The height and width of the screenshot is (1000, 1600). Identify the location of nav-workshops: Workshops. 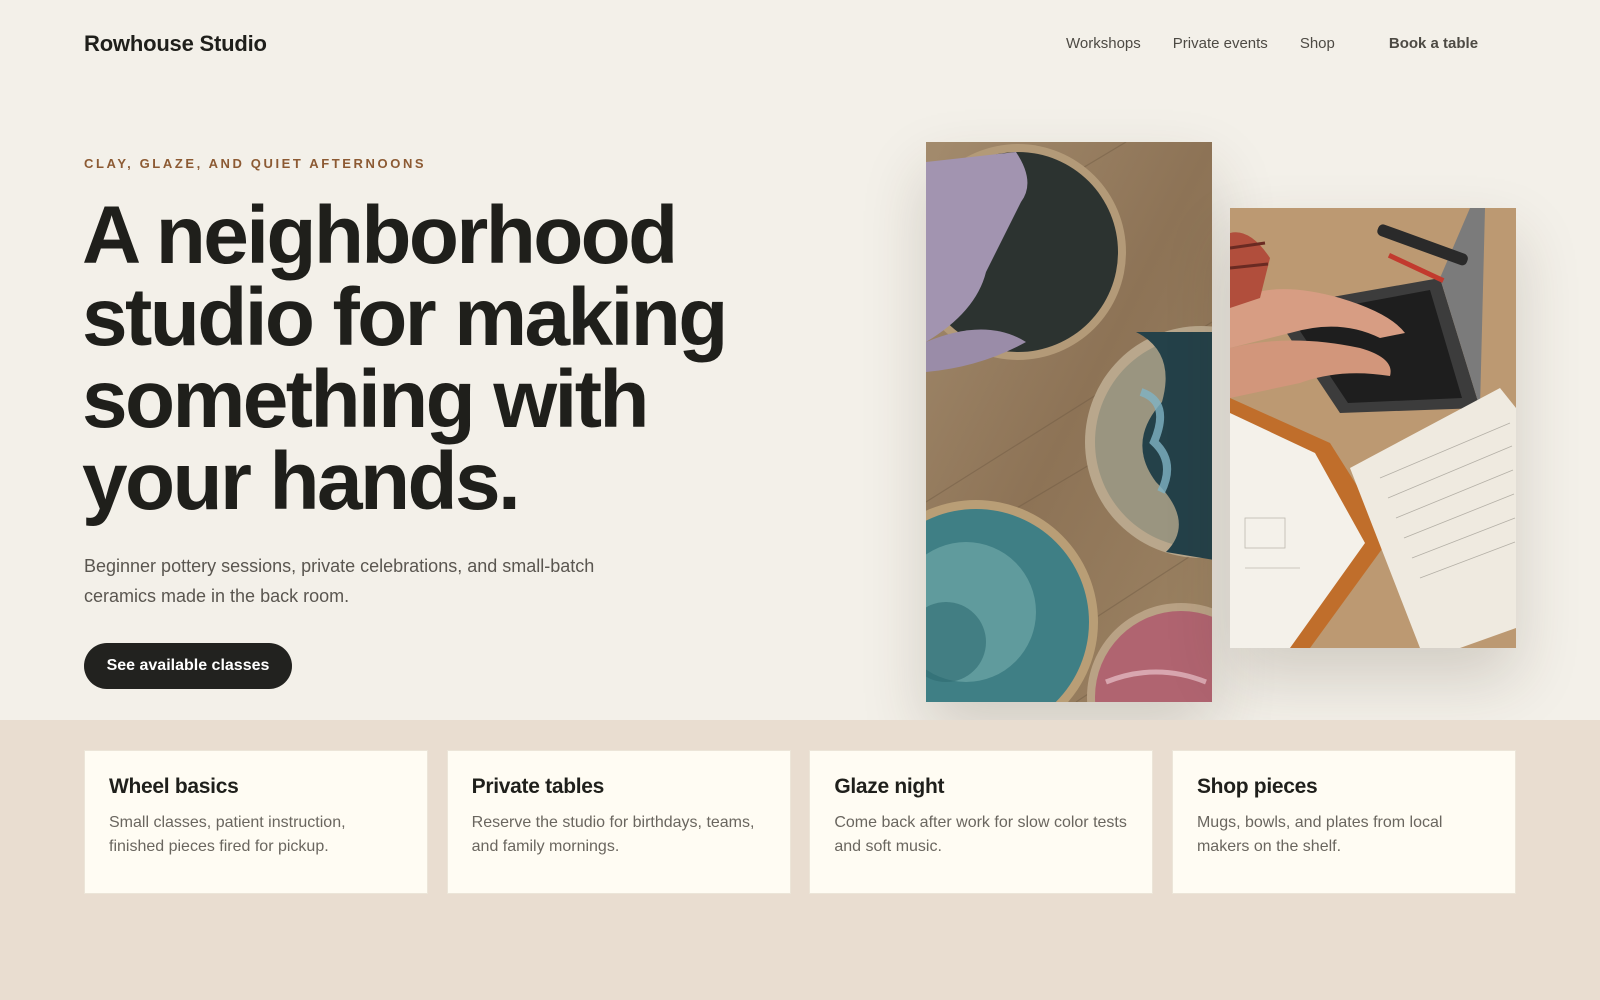
(1103, 43).